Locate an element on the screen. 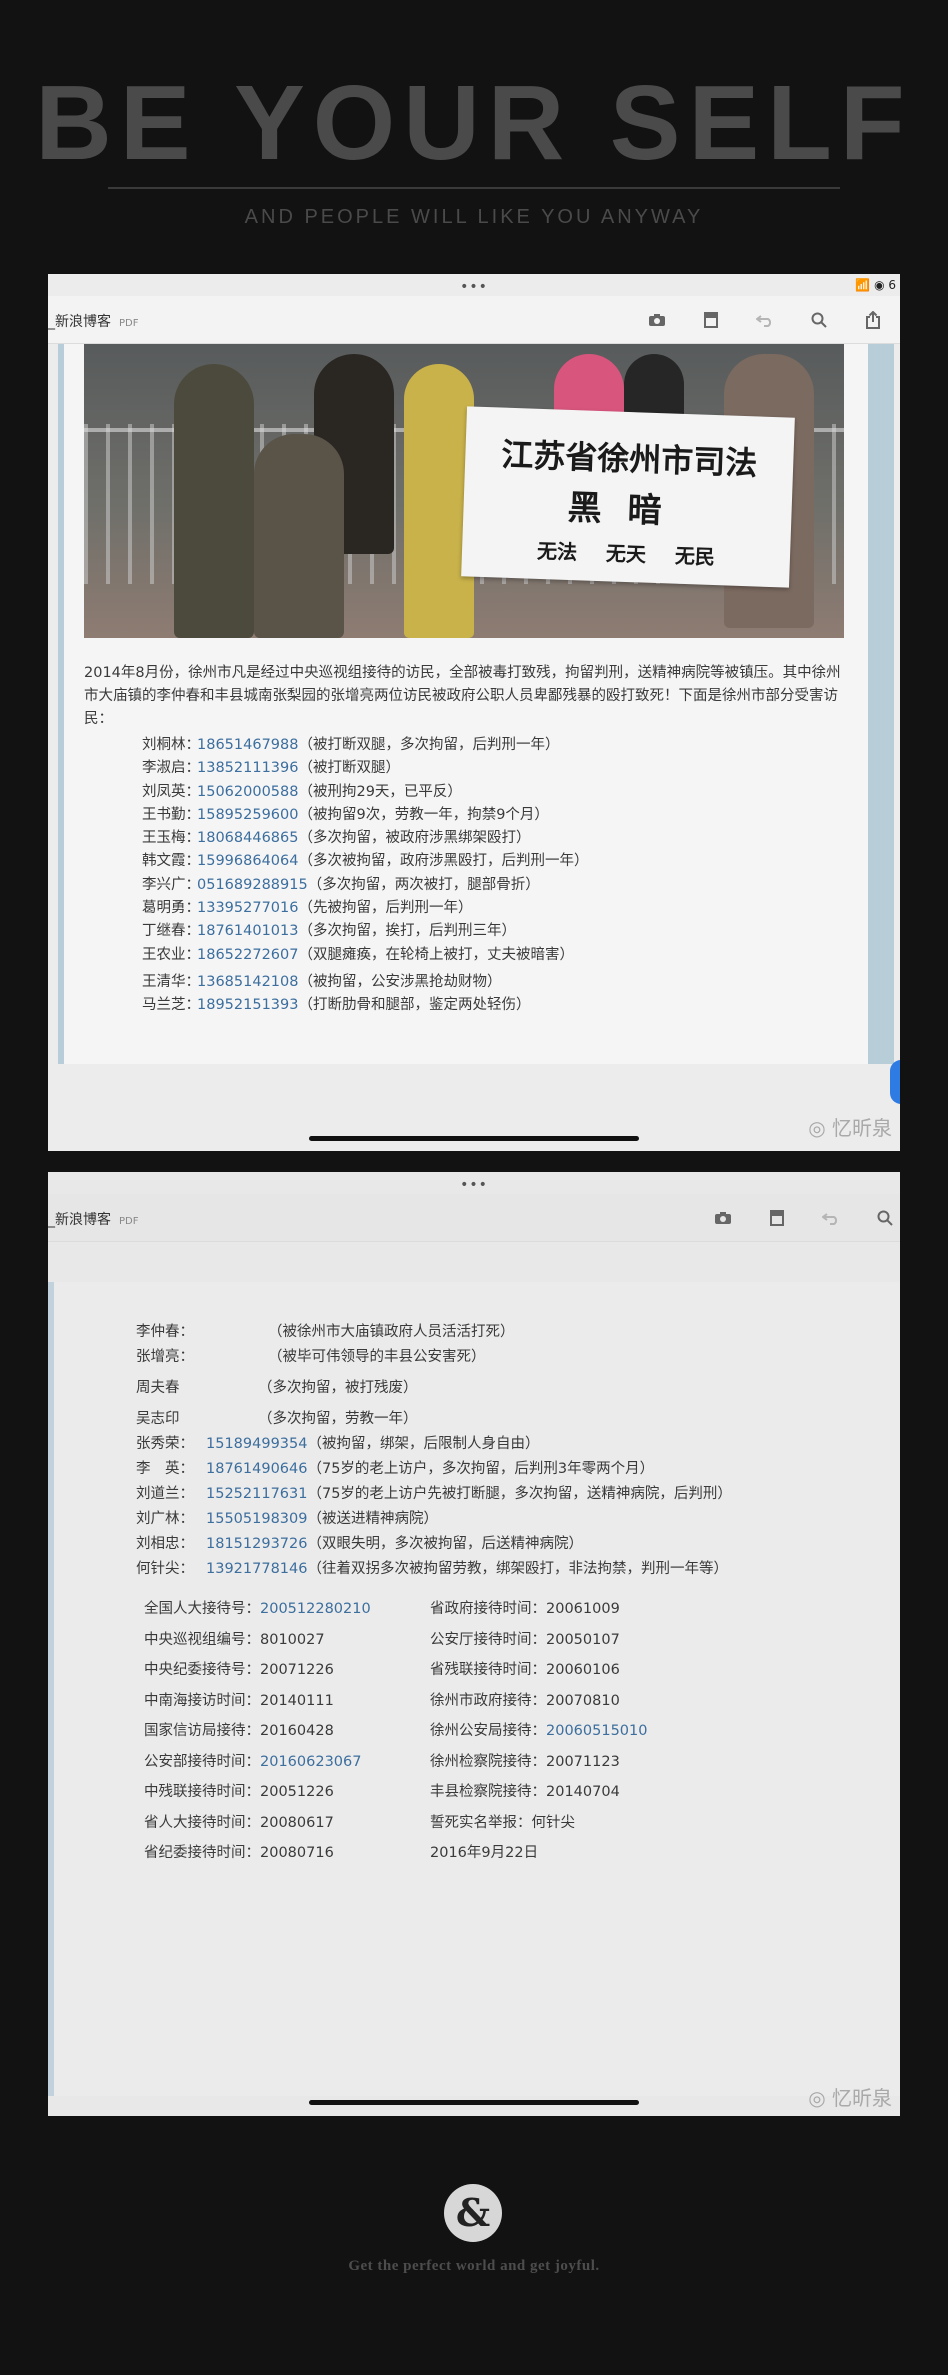  victim-row: 王农业：18652272607（双腿瘫痪，在轮椅上被打，丈夫被暗害） is located at coordinates (492, 955).